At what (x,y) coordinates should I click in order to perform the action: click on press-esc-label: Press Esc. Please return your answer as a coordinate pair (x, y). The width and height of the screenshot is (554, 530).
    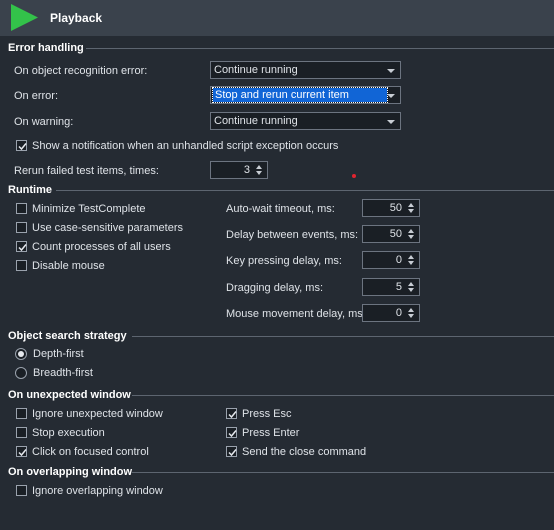
    Looking at the image, I should click on (267, 414).